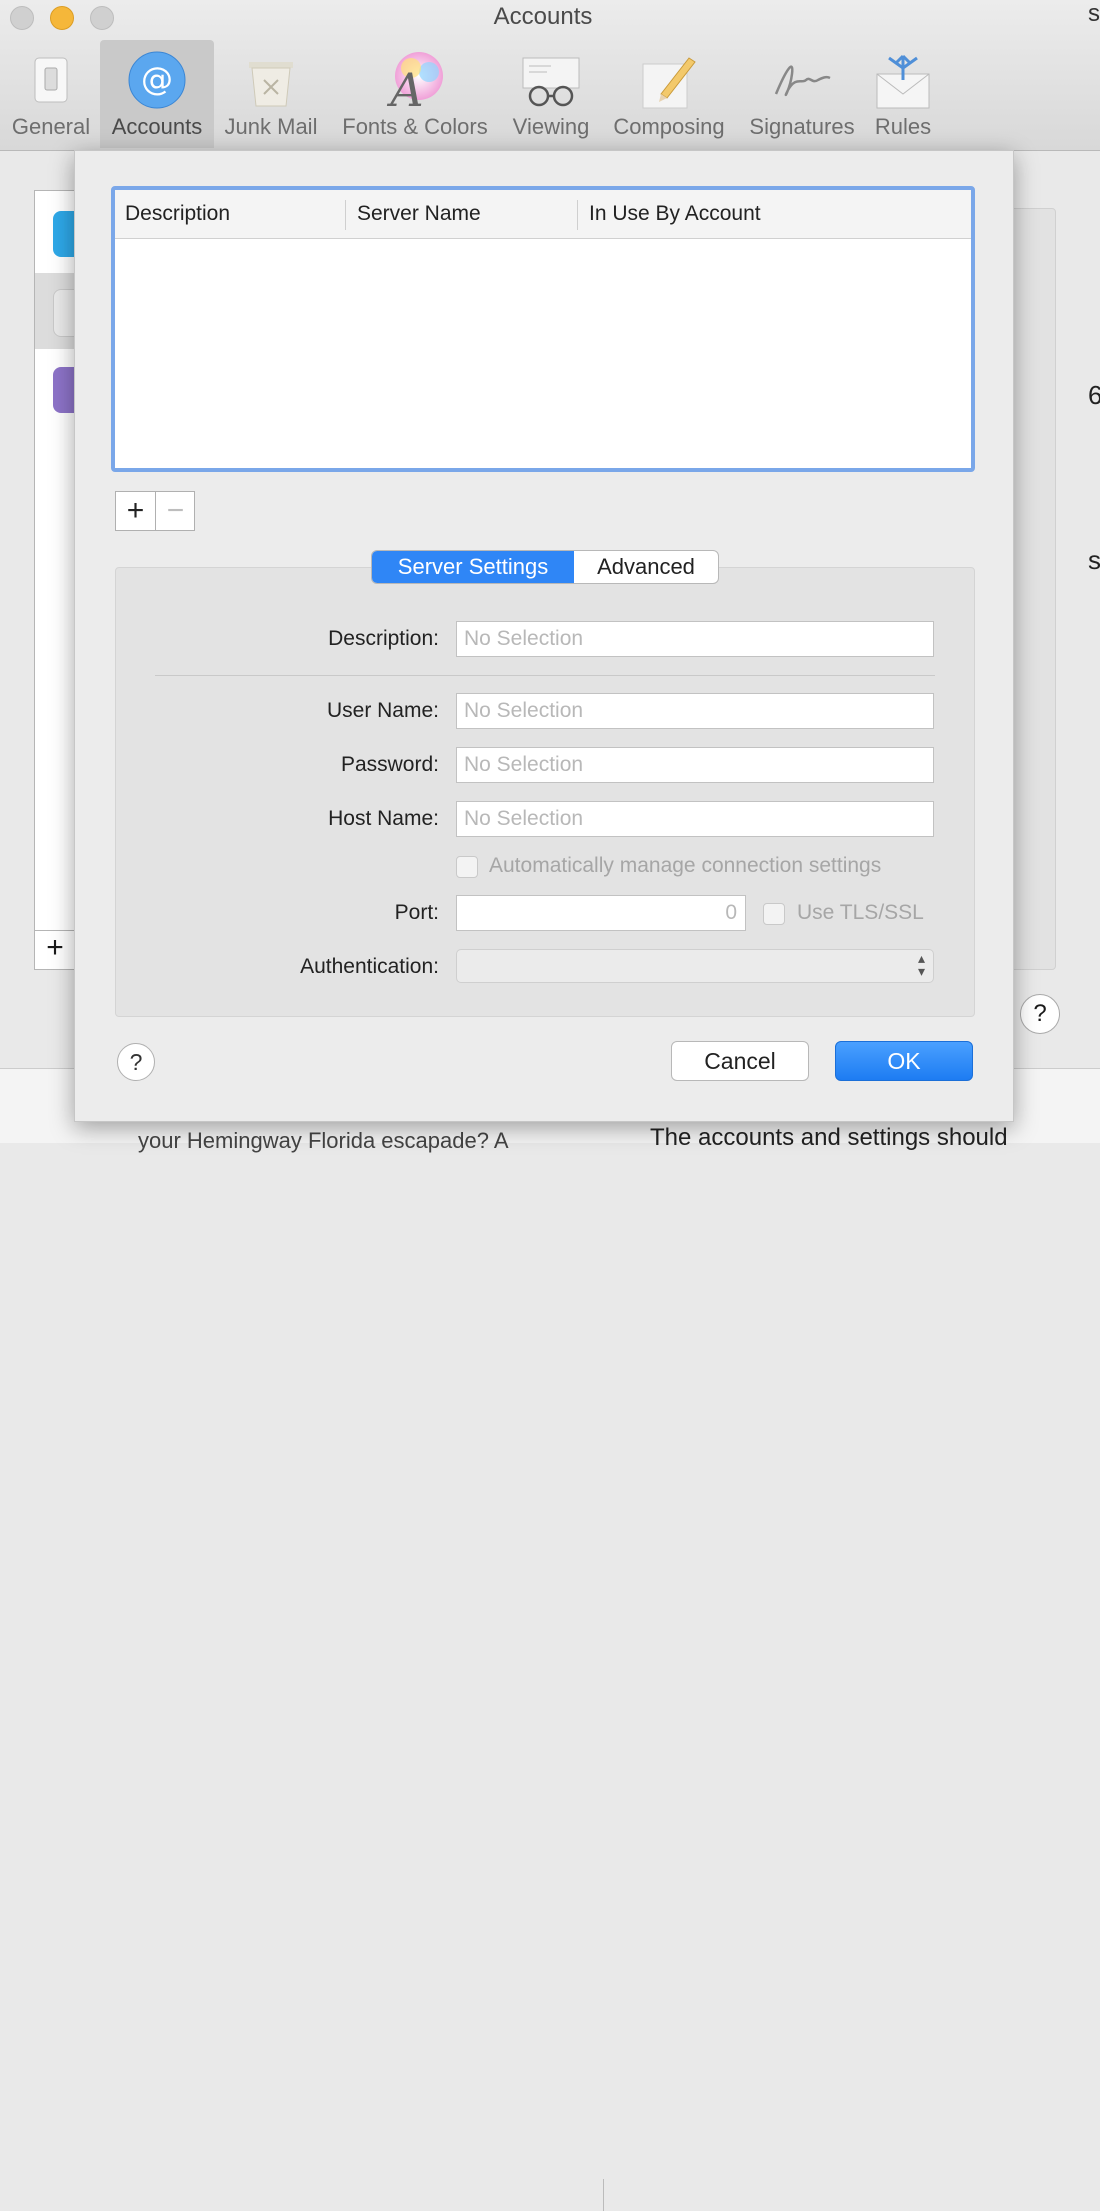 Image resolution: width=1100 pixels, height=2211 pixels. I want to click on section-divider, so click(545, 675).